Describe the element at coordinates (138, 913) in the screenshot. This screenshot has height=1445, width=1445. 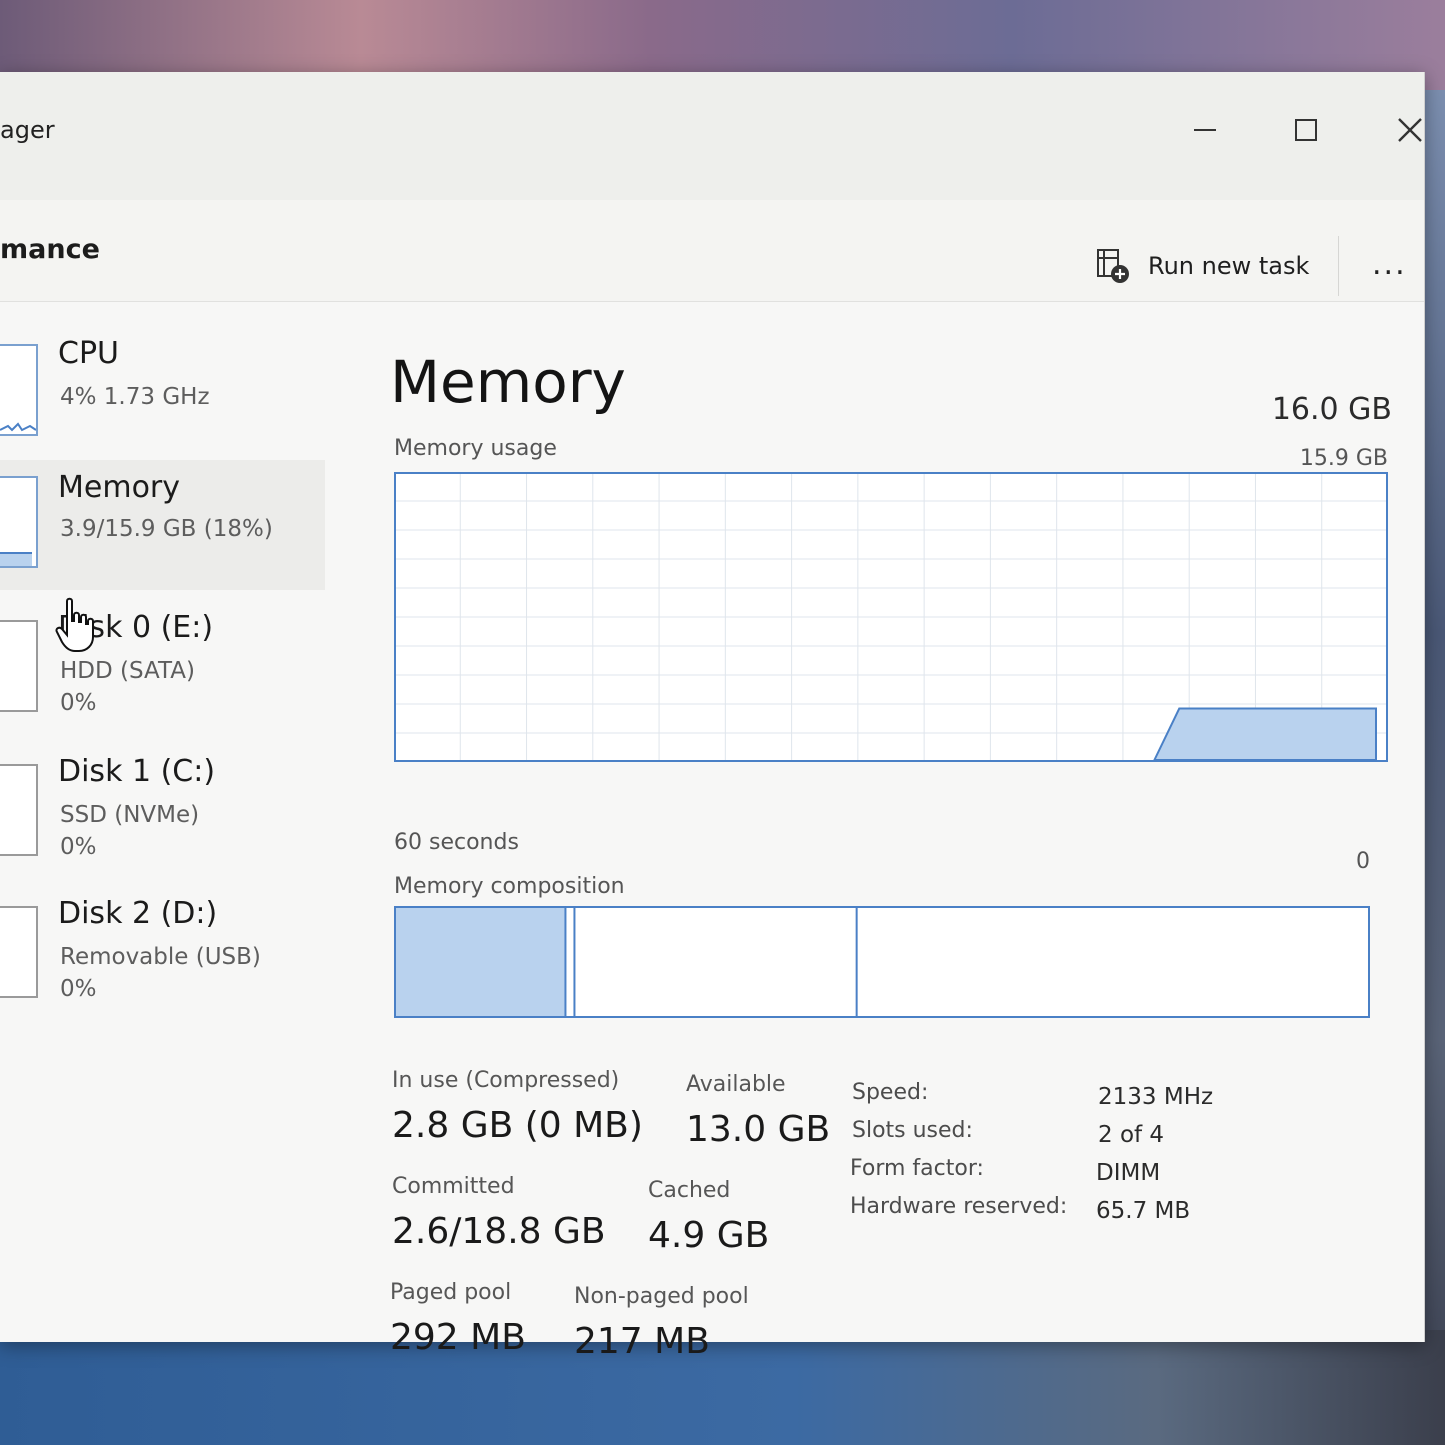
I see `sidebar-item-label: Disk 2 (D:)` at that location.